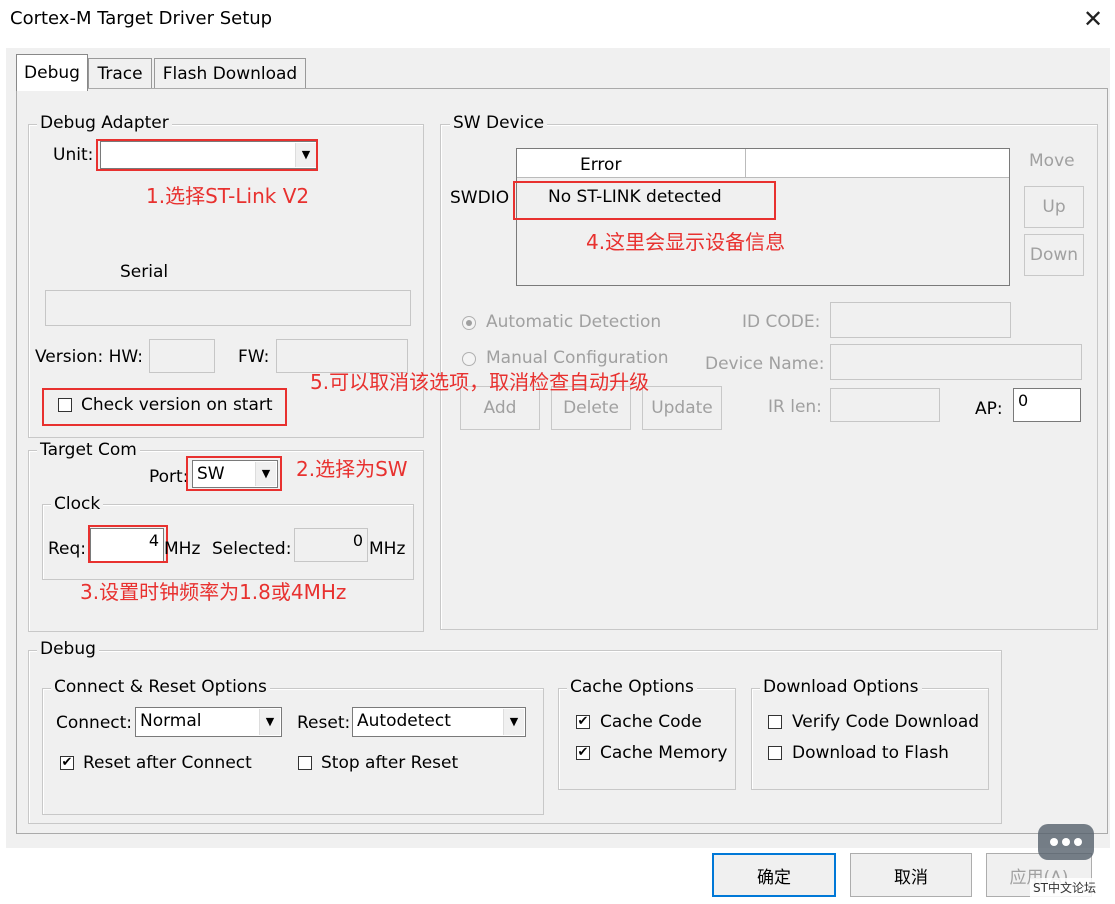 Image resolution: width=1115 pixels, height=904 pixels. Describe the element at coordinates (182, 356) in the screenshot. I see `hw-version-field` at that location.